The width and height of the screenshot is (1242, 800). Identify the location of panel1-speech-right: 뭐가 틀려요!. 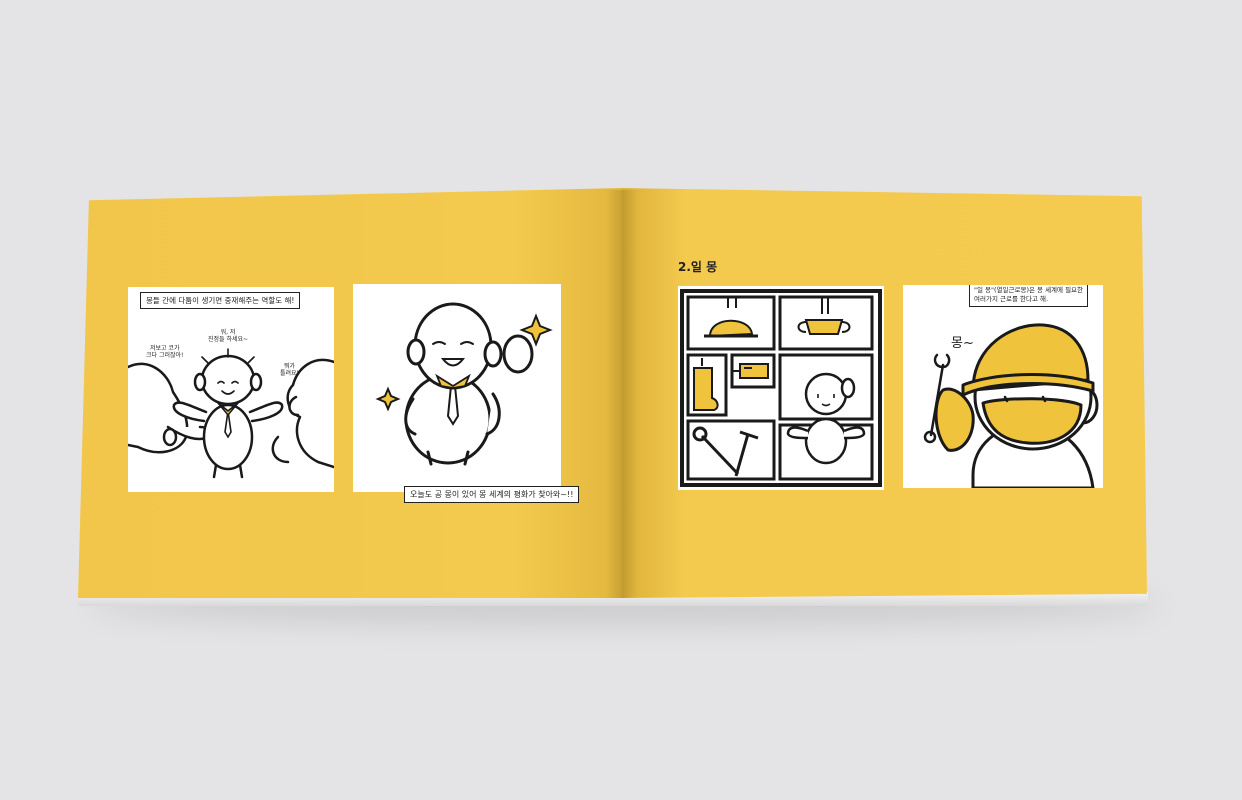
(289, 370).